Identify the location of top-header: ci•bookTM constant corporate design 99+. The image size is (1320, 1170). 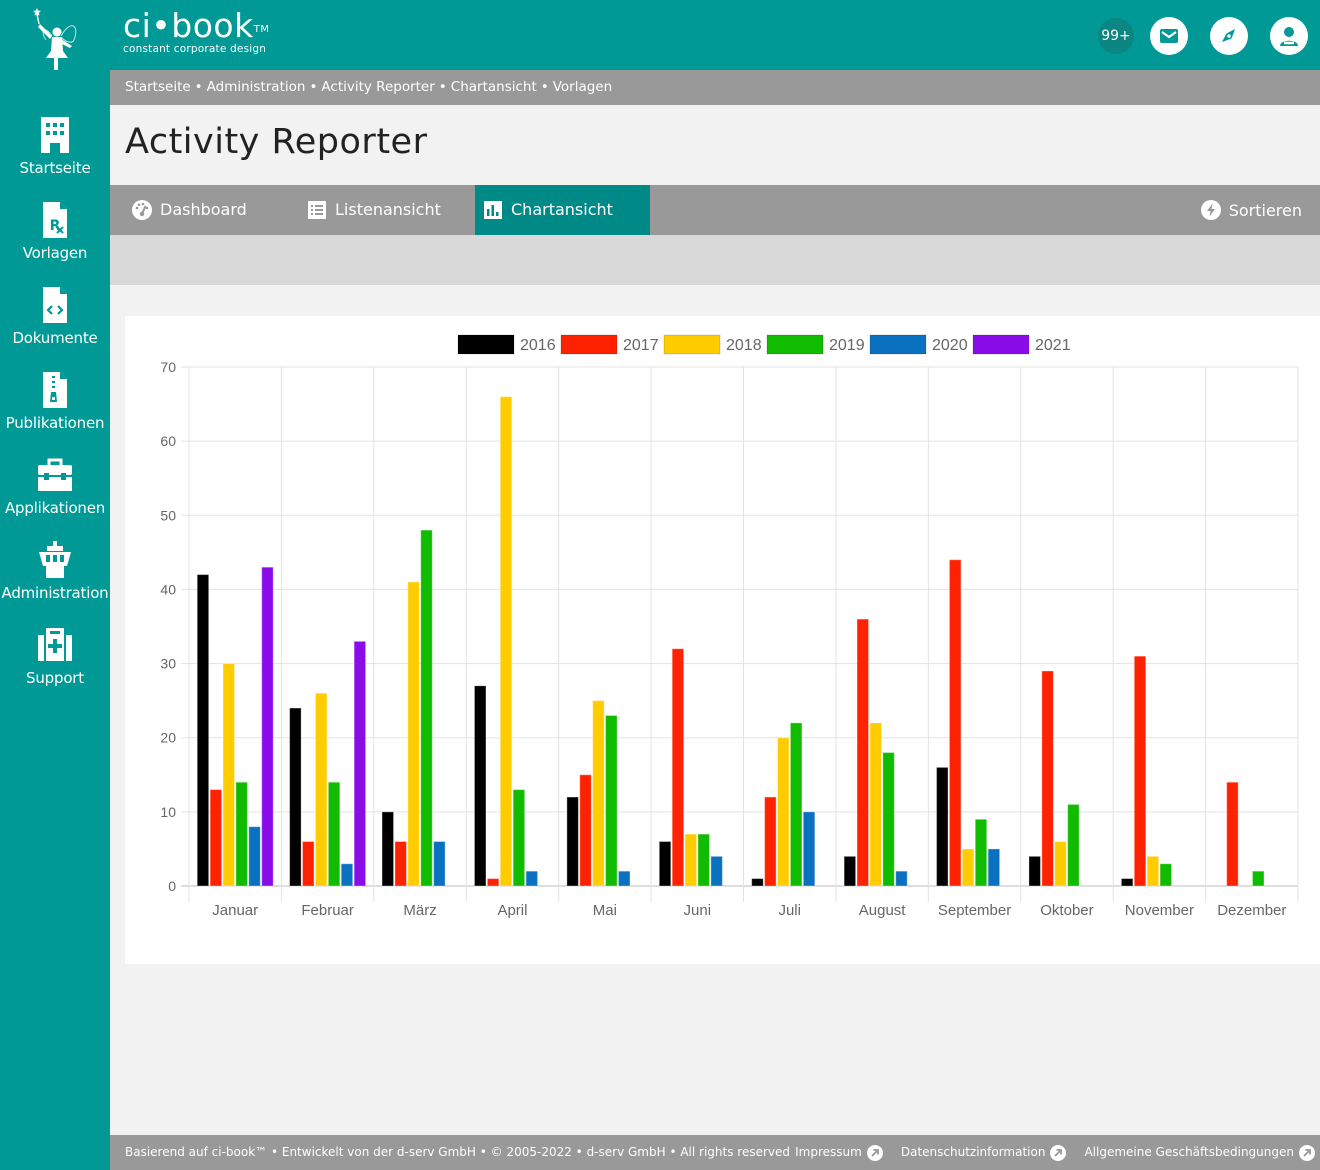
(660, 35).